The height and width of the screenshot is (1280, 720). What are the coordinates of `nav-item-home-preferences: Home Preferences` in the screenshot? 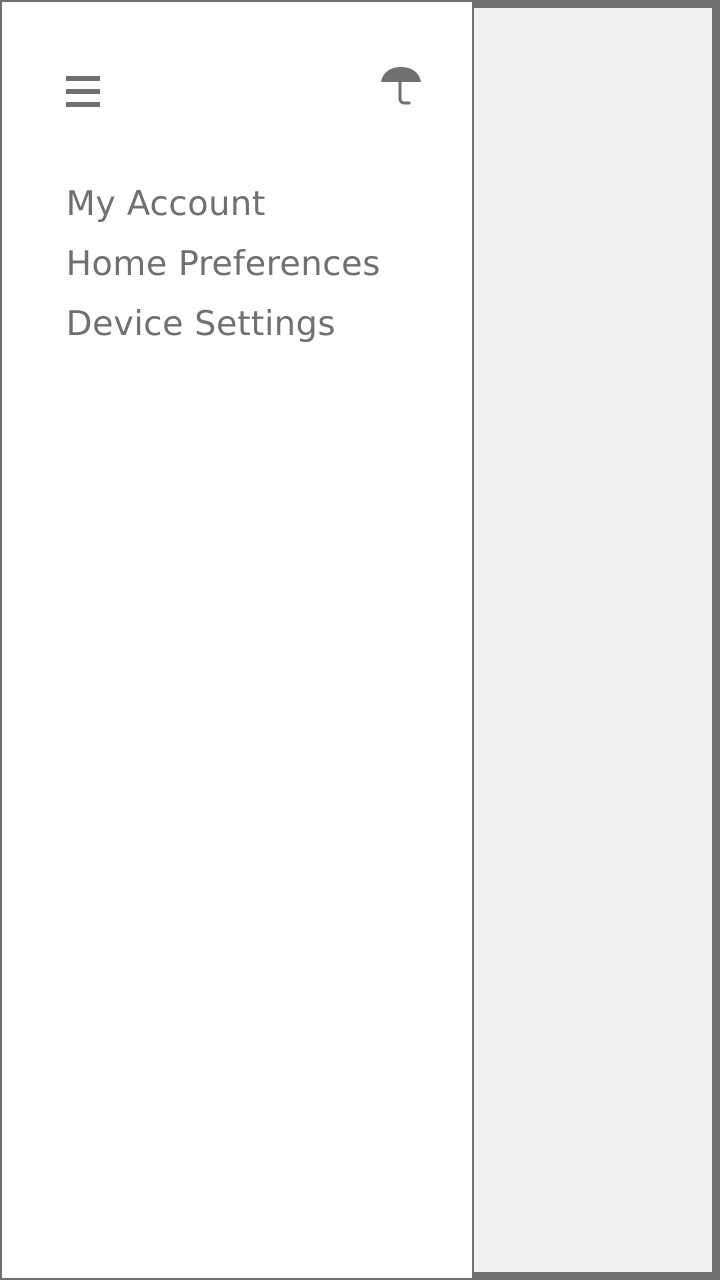 It's located at (223, 268).